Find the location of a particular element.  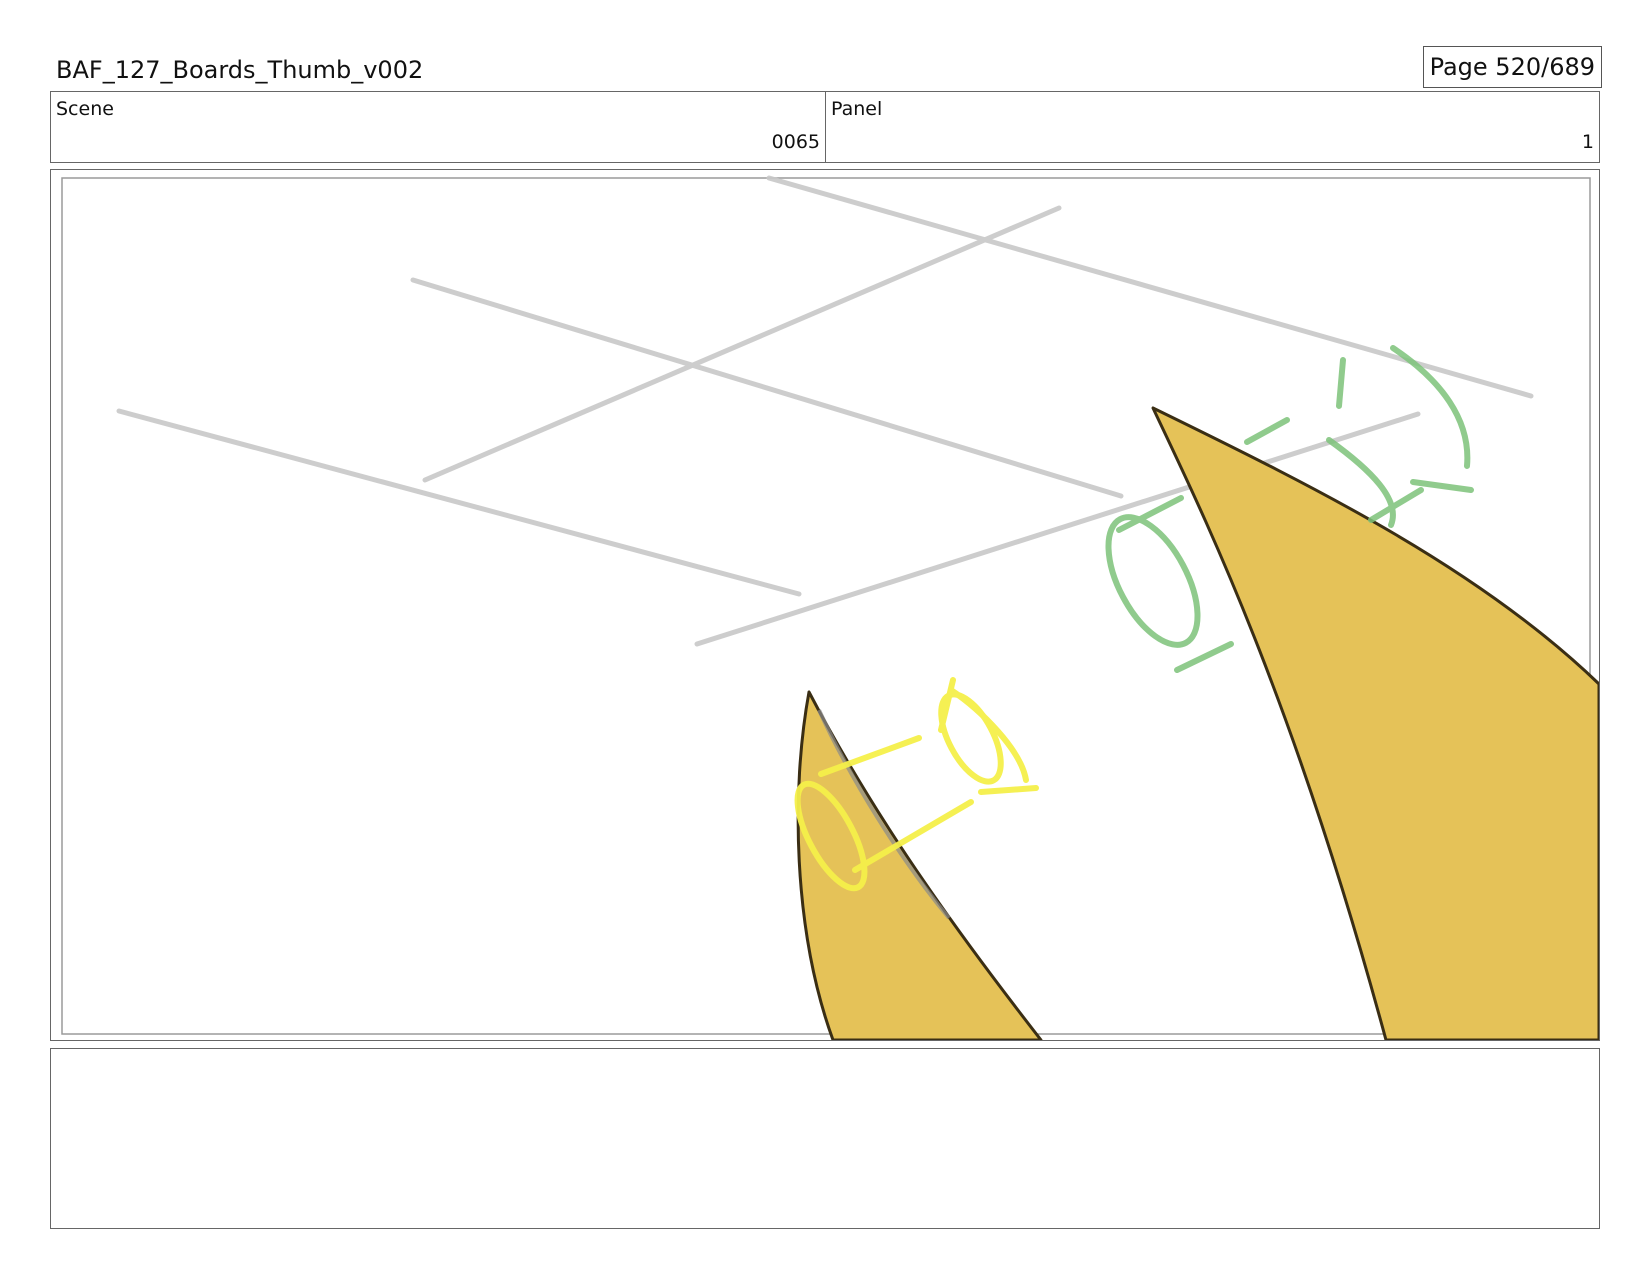

document-title: BAF_127_Boards_Thumb_v002 is located at coordinates (240, 70).